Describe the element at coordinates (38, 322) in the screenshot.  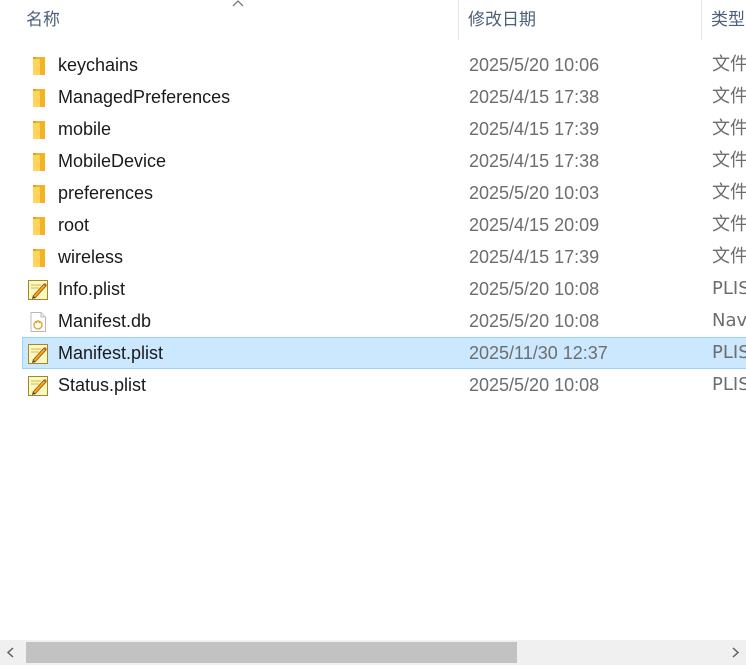
I see `db-file-icon` at that location.